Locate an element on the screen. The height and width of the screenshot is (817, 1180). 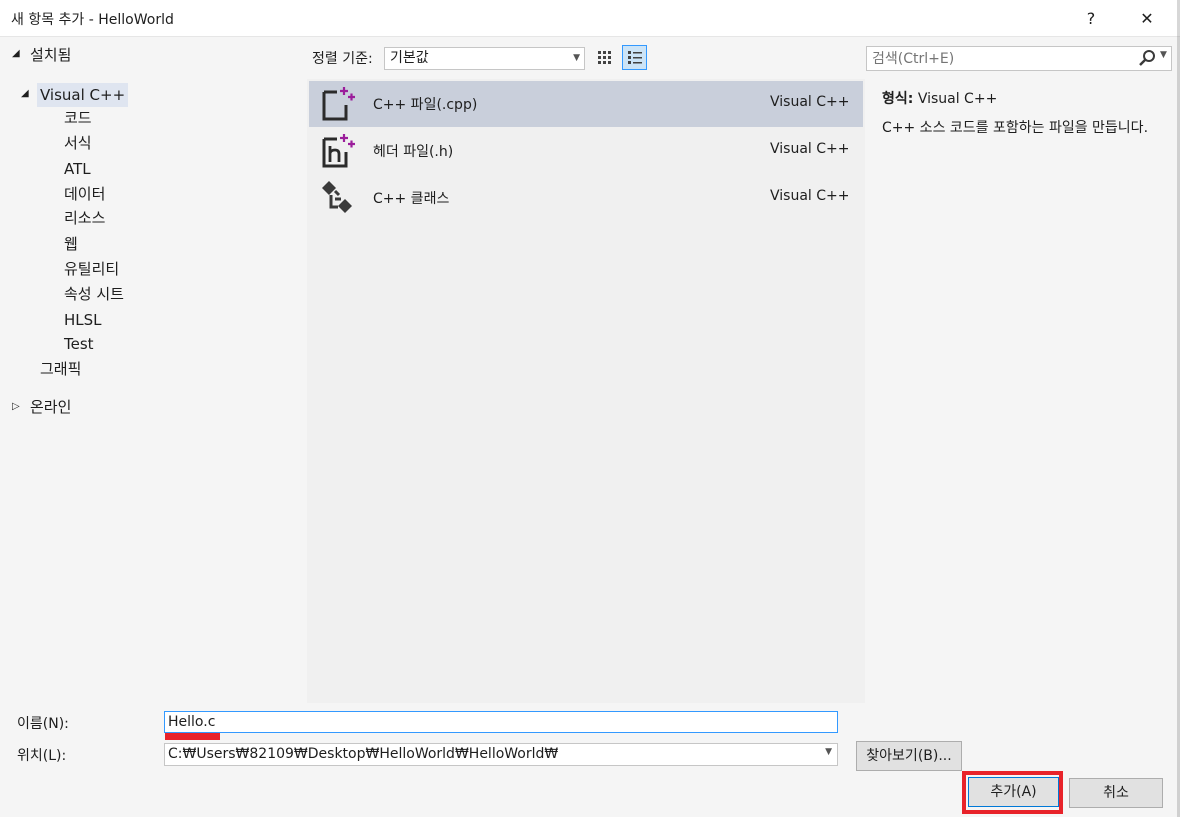
item-name: C++ 파일(.cpp) is located at coordinates (425, 105).